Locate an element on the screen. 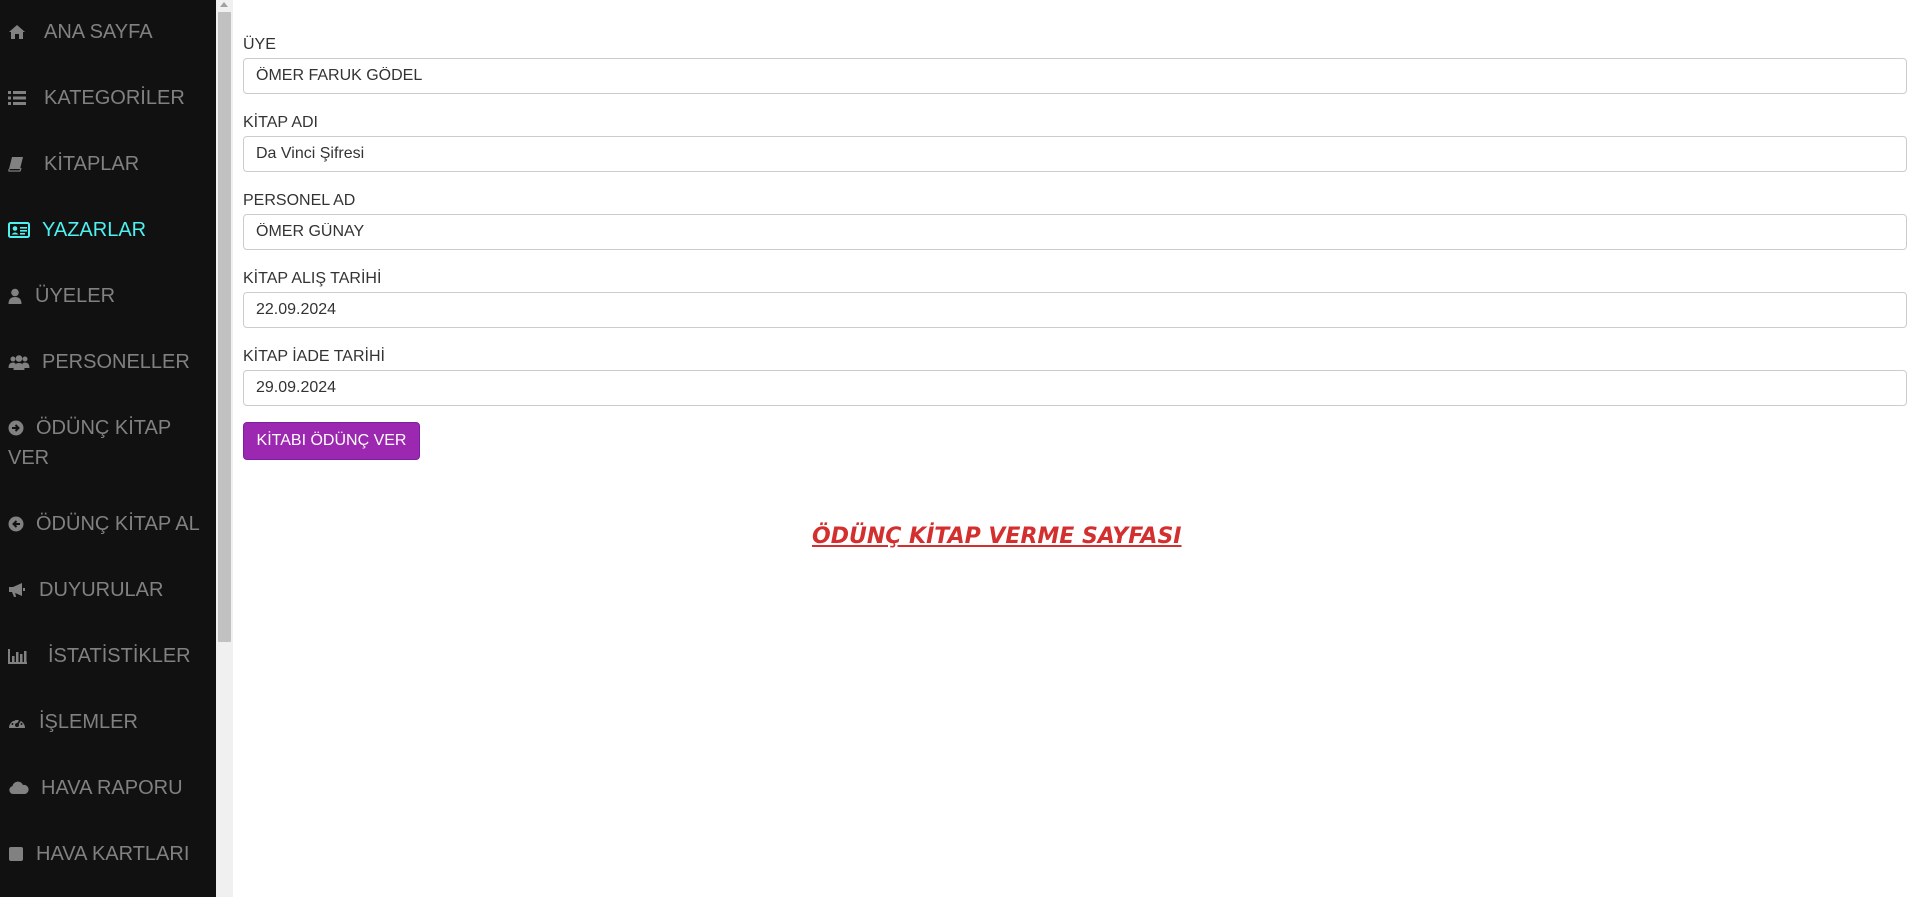 This screenshot has height=897, width=1912. sidebar-item-label: ÖDÜNÇ KİTAP is located at coordinates (104, 428).